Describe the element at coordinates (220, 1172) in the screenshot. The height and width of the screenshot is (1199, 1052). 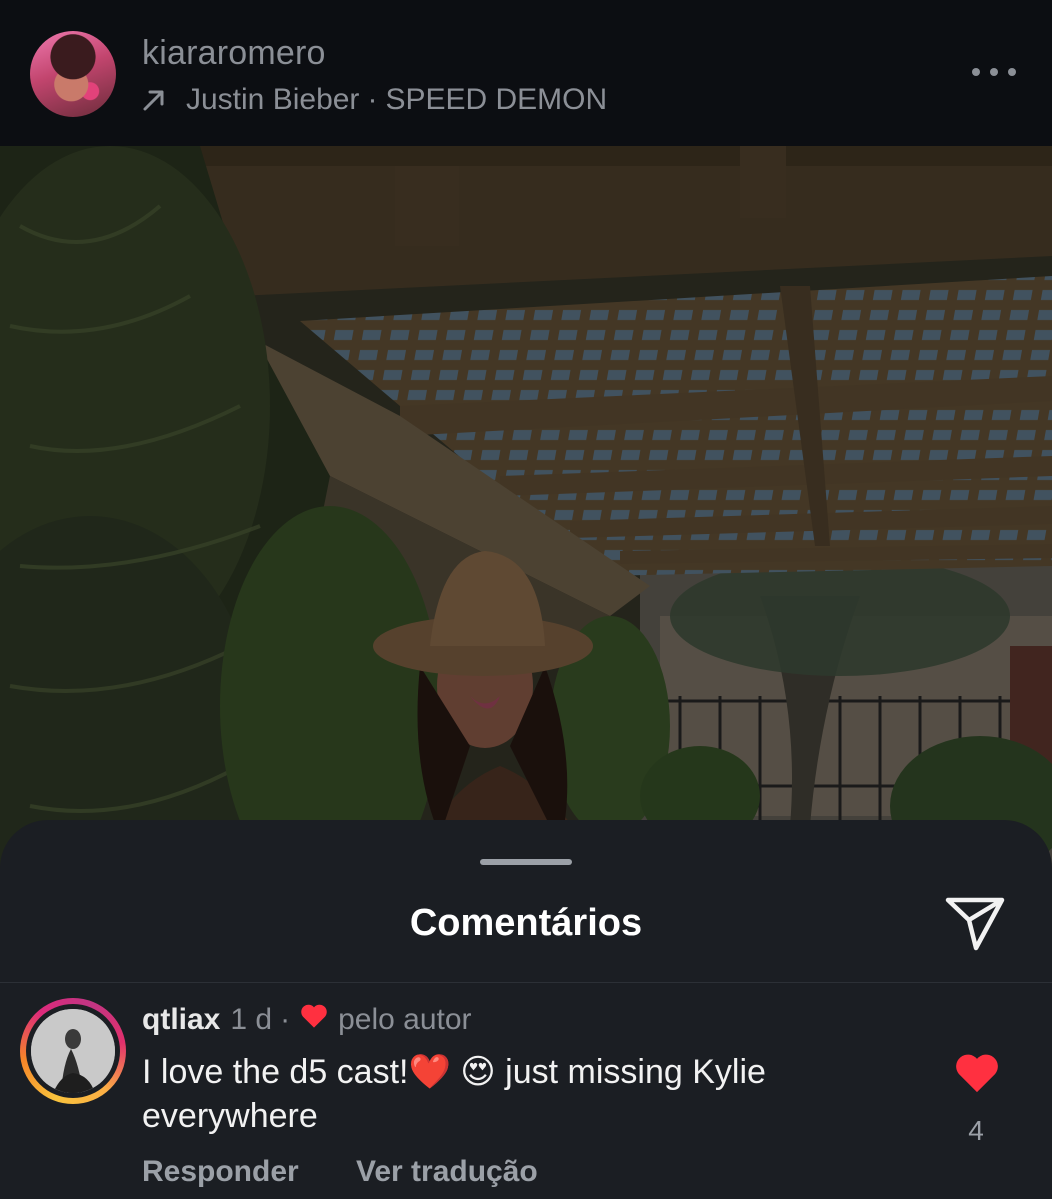
I see `reply-button: Responder` at that location.